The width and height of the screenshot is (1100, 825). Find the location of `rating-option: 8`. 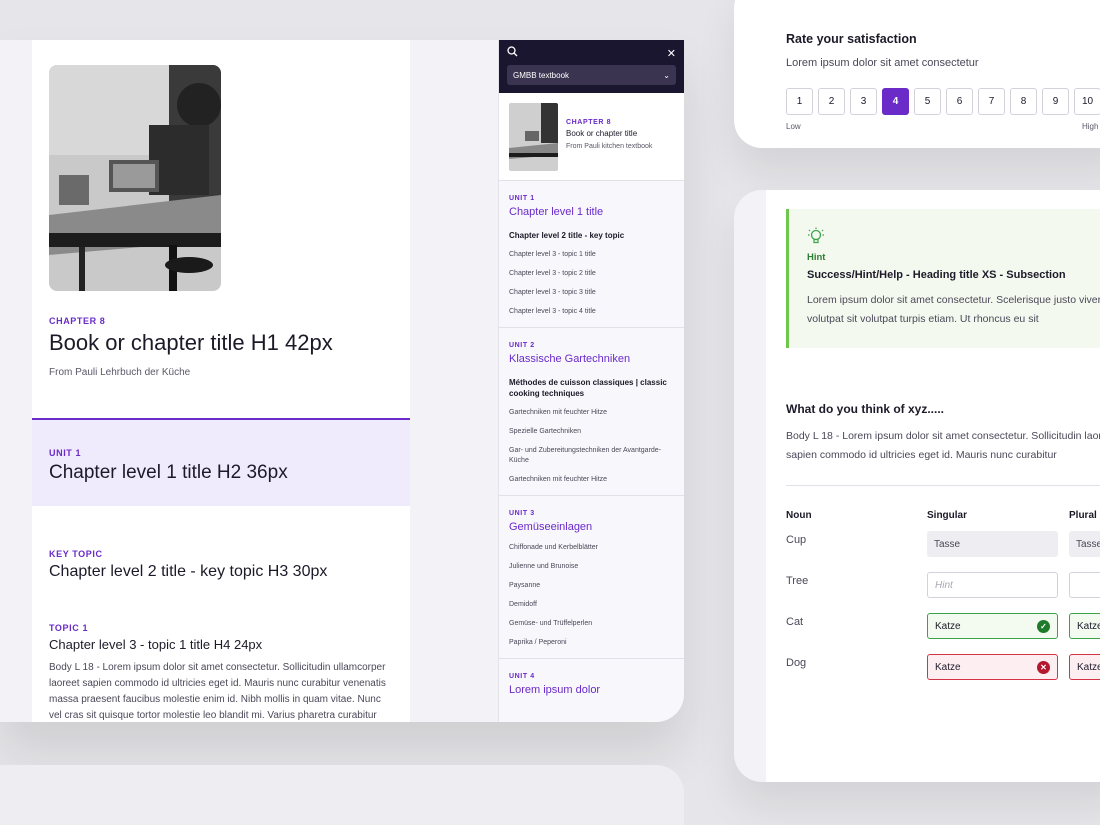

rating-option: 8 is located at coordinates (1023, 101).